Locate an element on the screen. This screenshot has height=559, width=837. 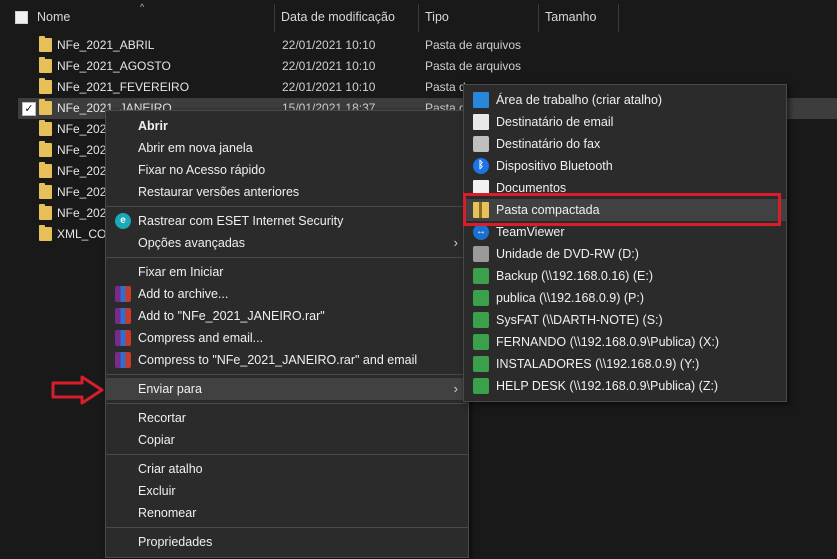
fax-icon is located at coordinates (481, 144).